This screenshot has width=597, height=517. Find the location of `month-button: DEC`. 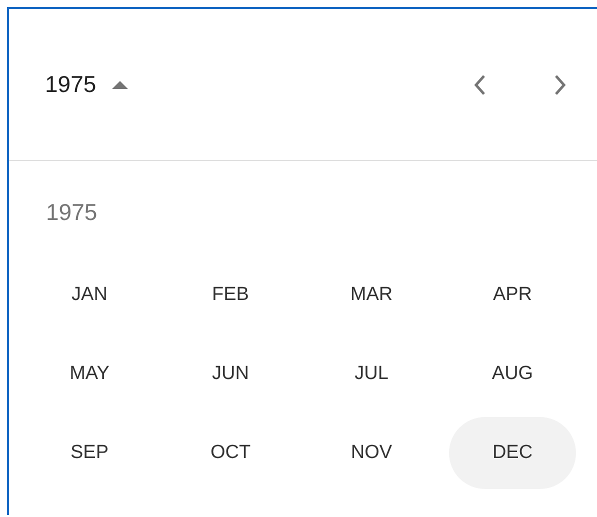

month-button: DEC is located at coordinates (512, 453).